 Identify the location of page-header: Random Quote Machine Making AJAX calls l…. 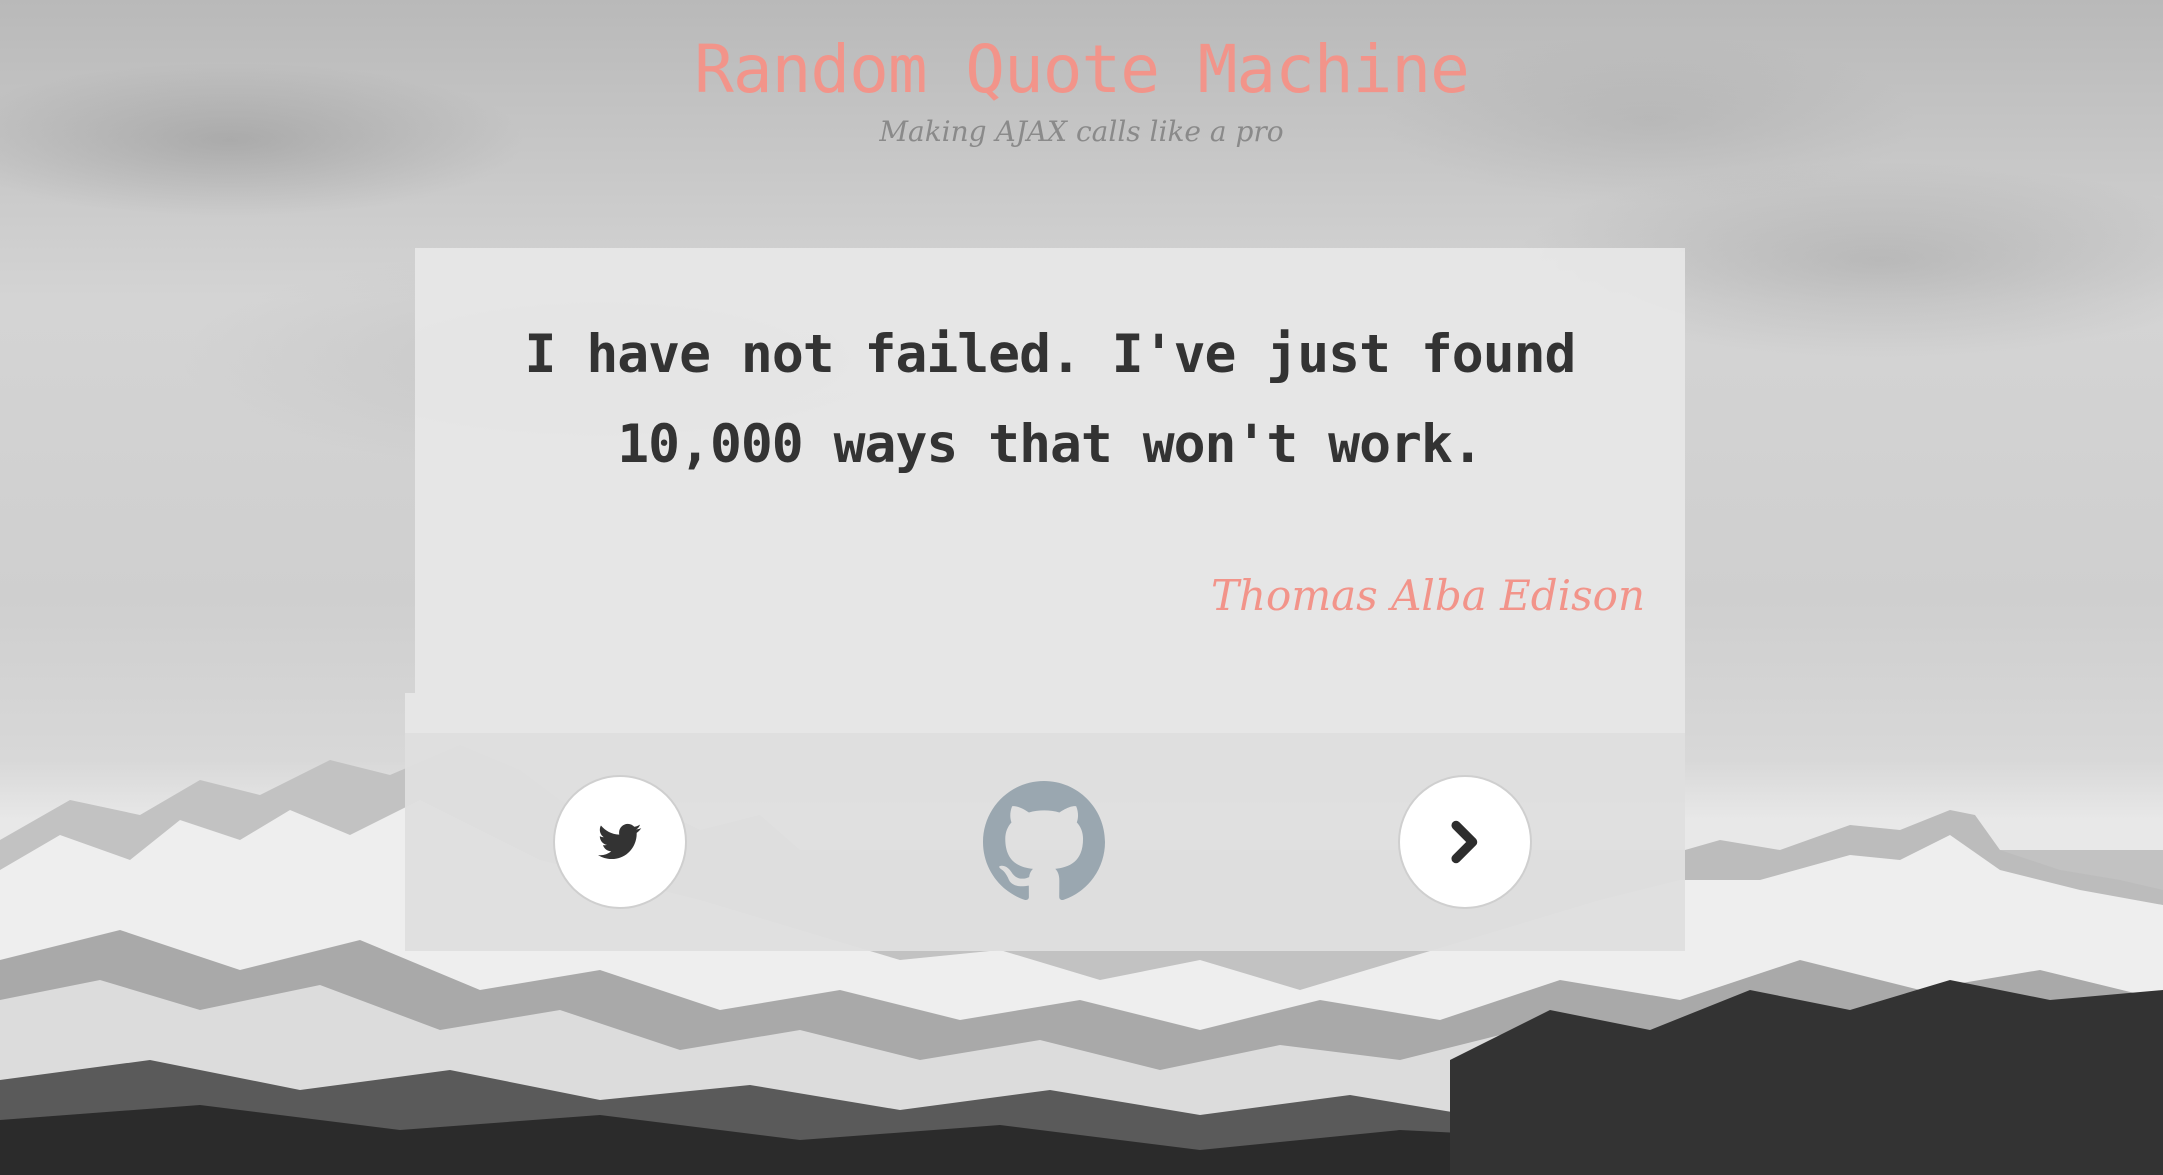
(1081, 90).